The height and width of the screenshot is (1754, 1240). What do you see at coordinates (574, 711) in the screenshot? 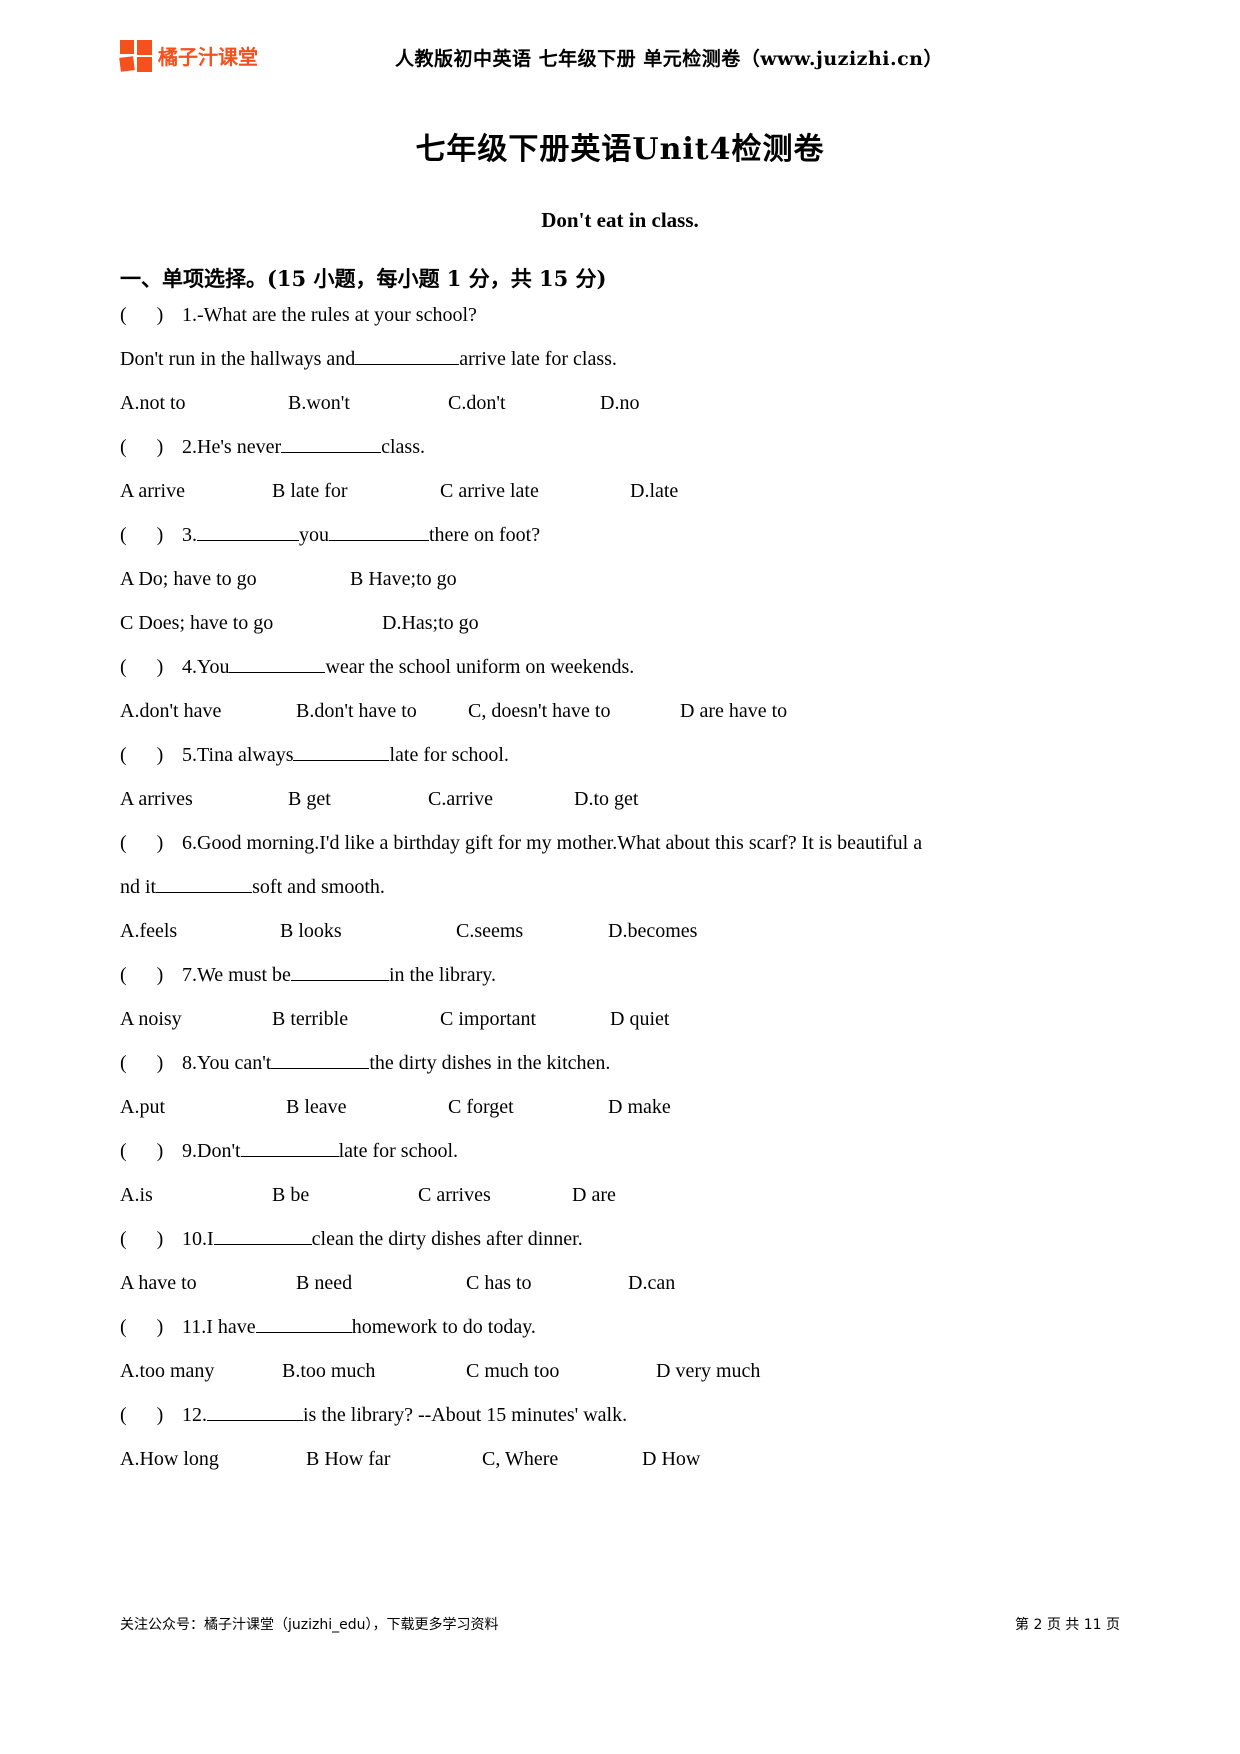
I see `option-c: C, doesn't have to` at bounding box center [574, 711].